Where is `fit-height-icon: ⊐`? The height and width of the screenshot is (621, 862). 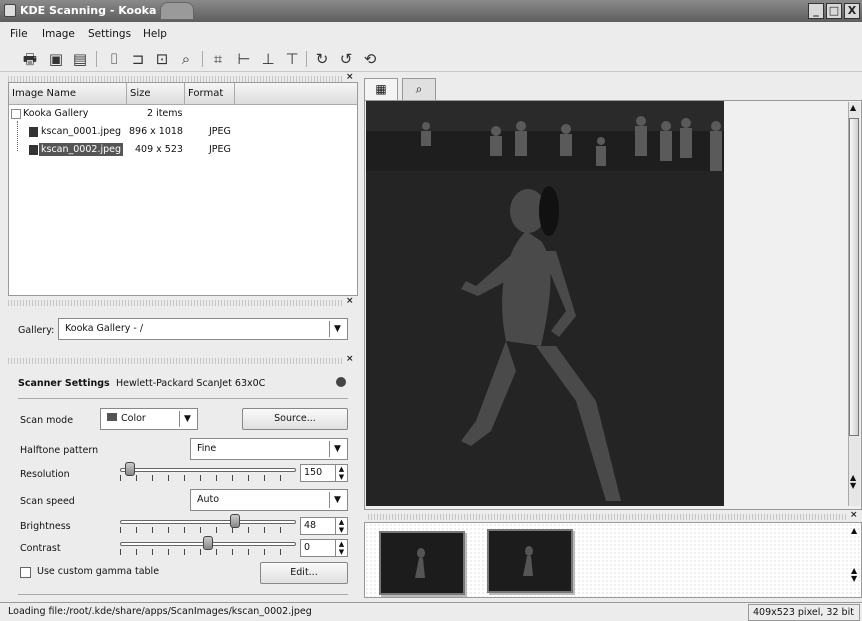 fit-height-icon: ⊐ is located at coordinates (138, 59).